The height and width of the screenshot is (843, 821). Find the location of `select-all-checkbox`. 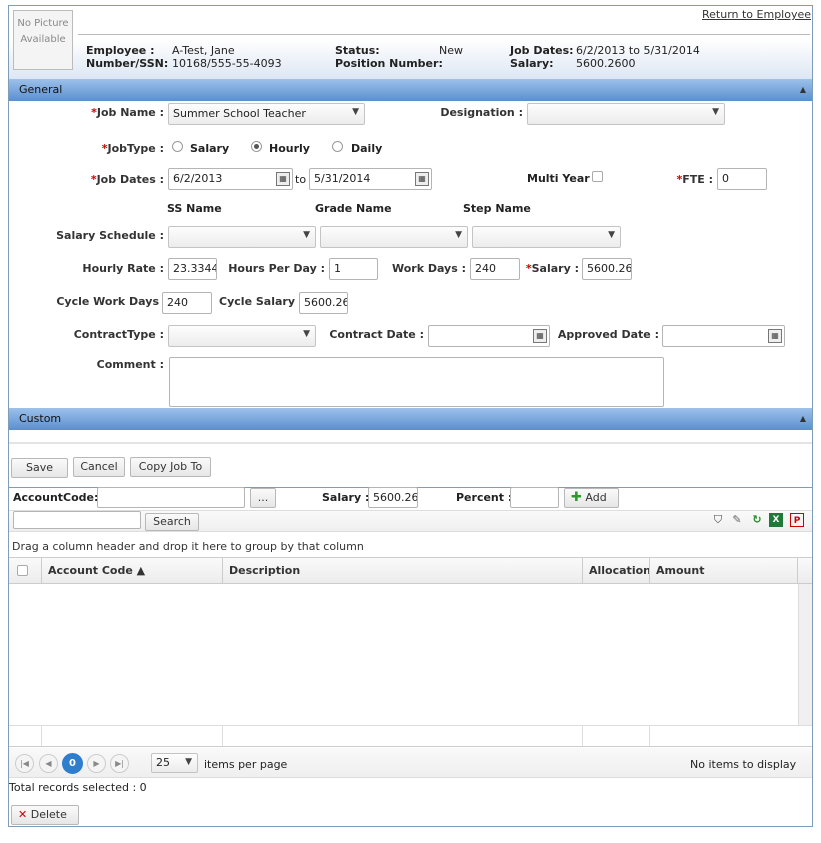

select-all-checkbox is located at coordinates (22, 570).